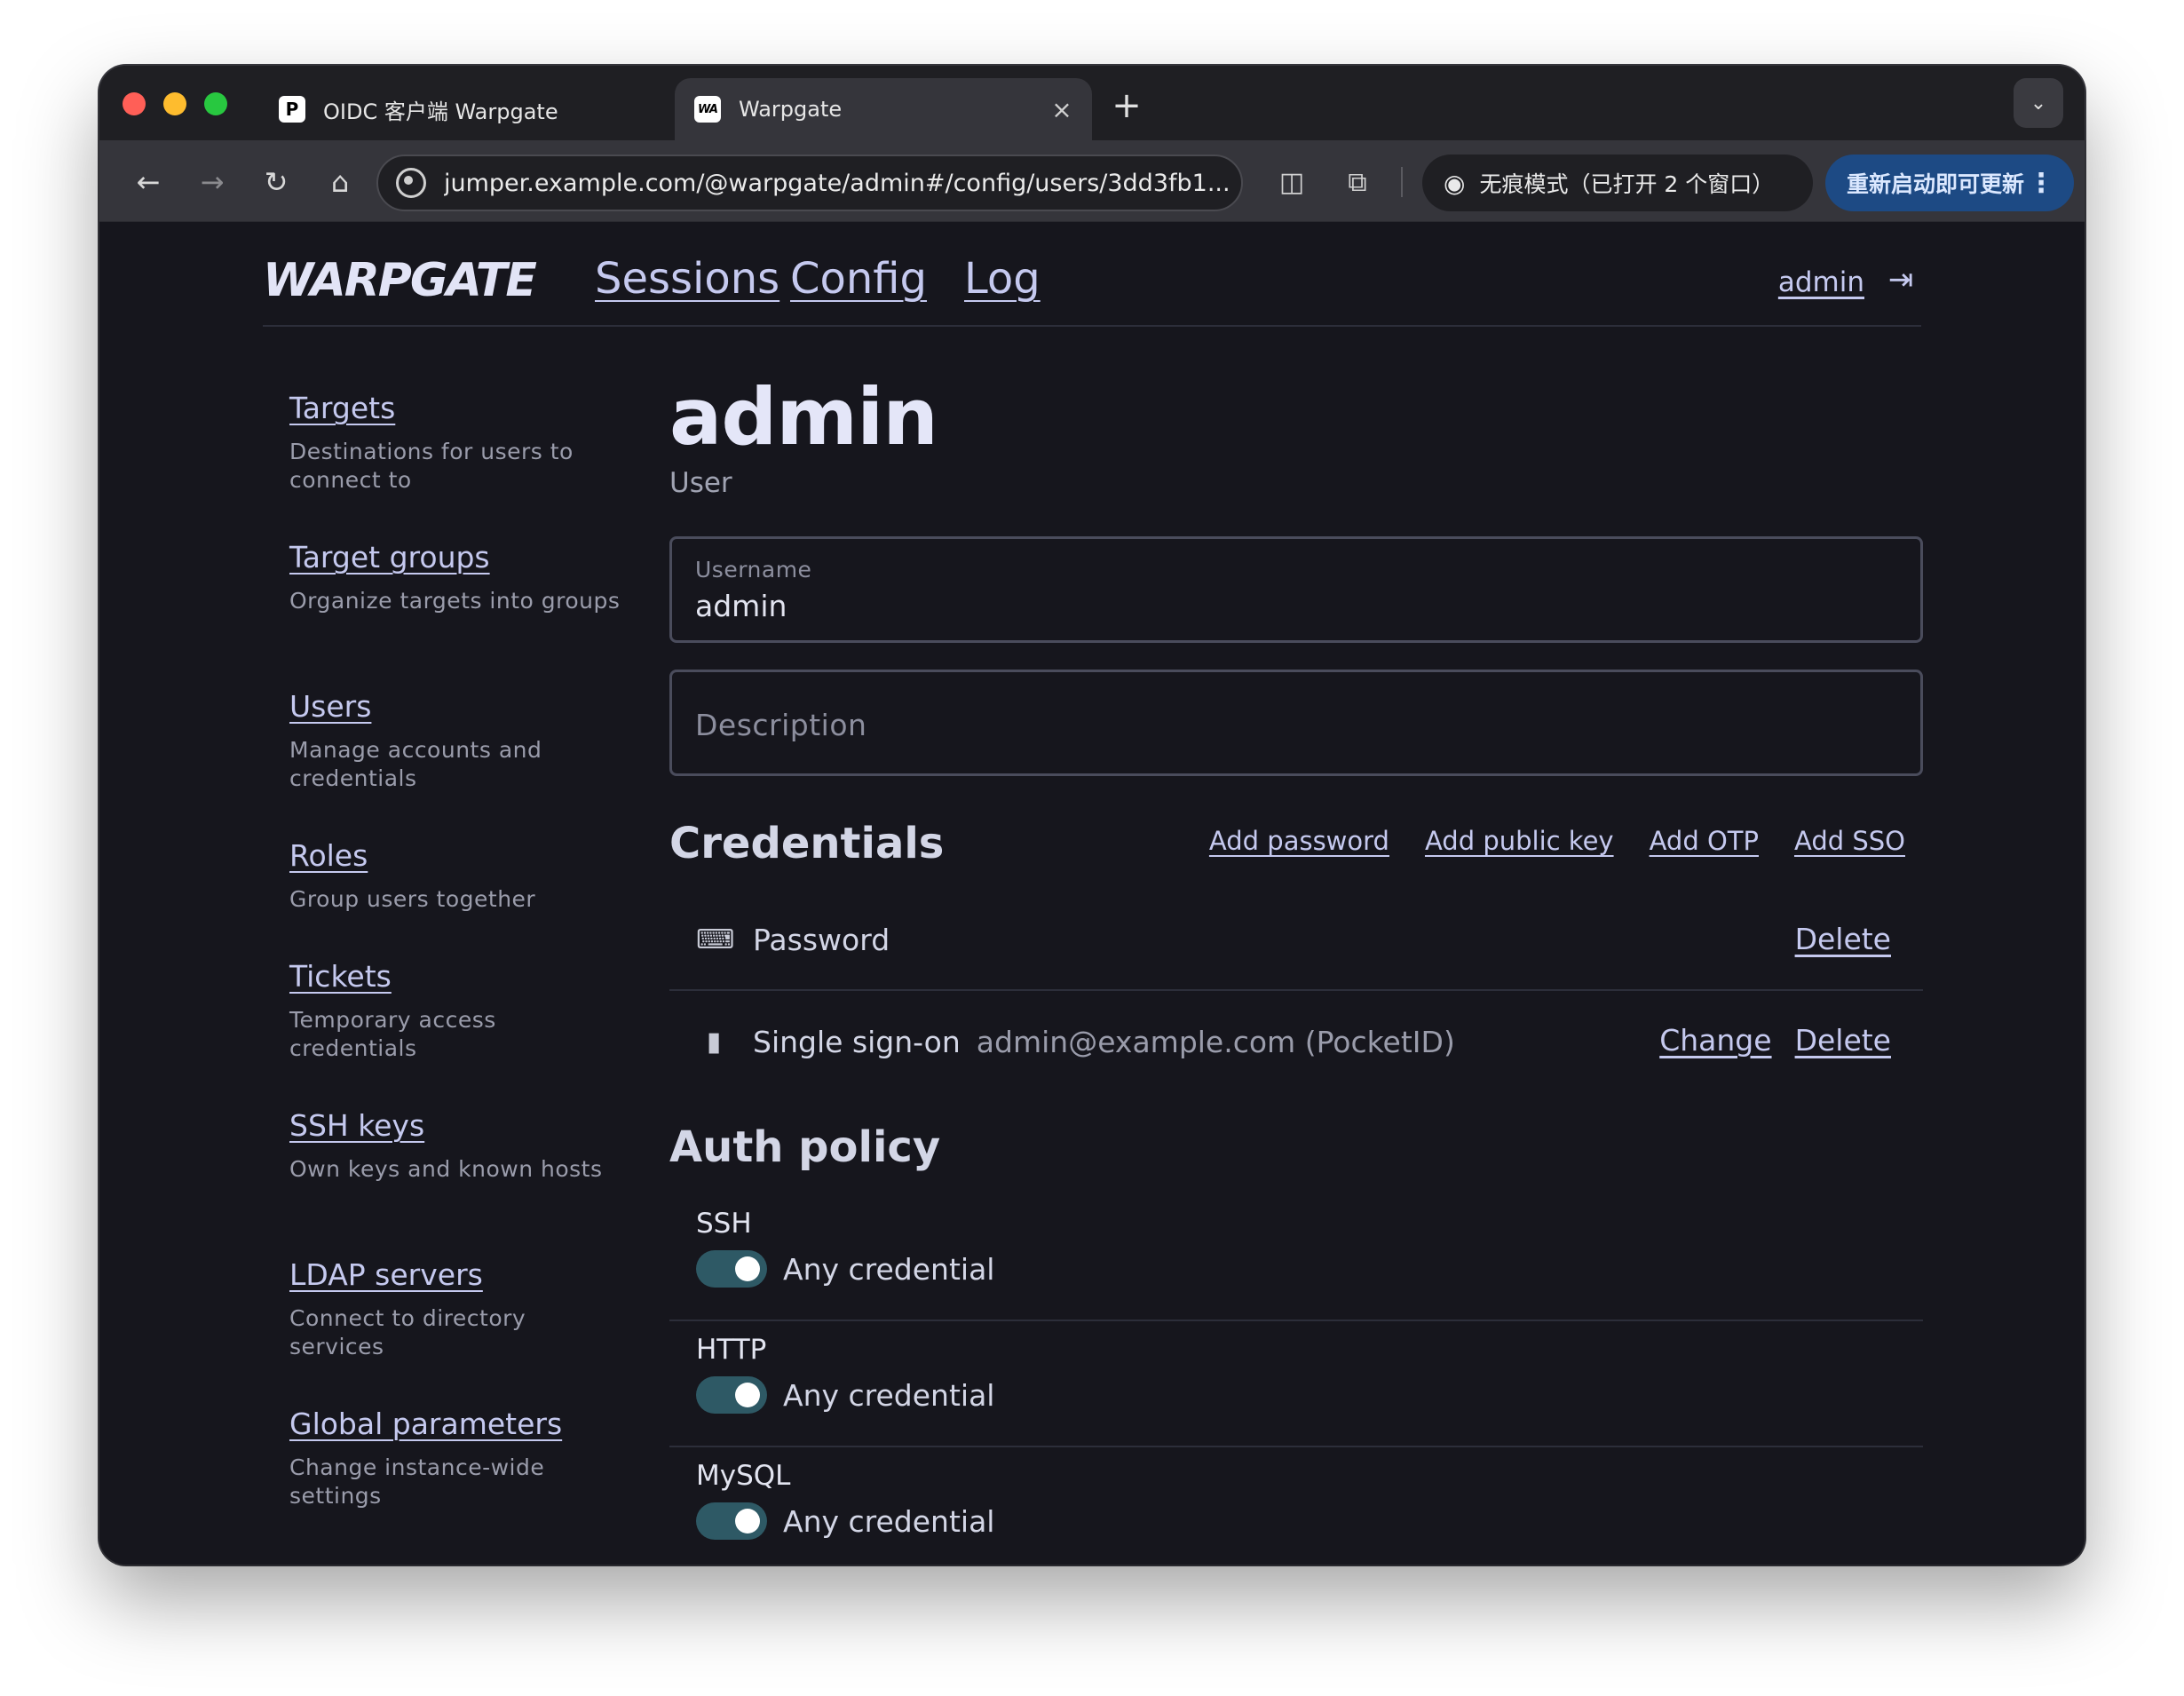 Image resolution: width=2184 pixels, height=1696 pixels. Describe the element at coordinates (446, 1169) in the screenshot. I see `sidebar-item-desc: Own keys and known hosts` at that location.